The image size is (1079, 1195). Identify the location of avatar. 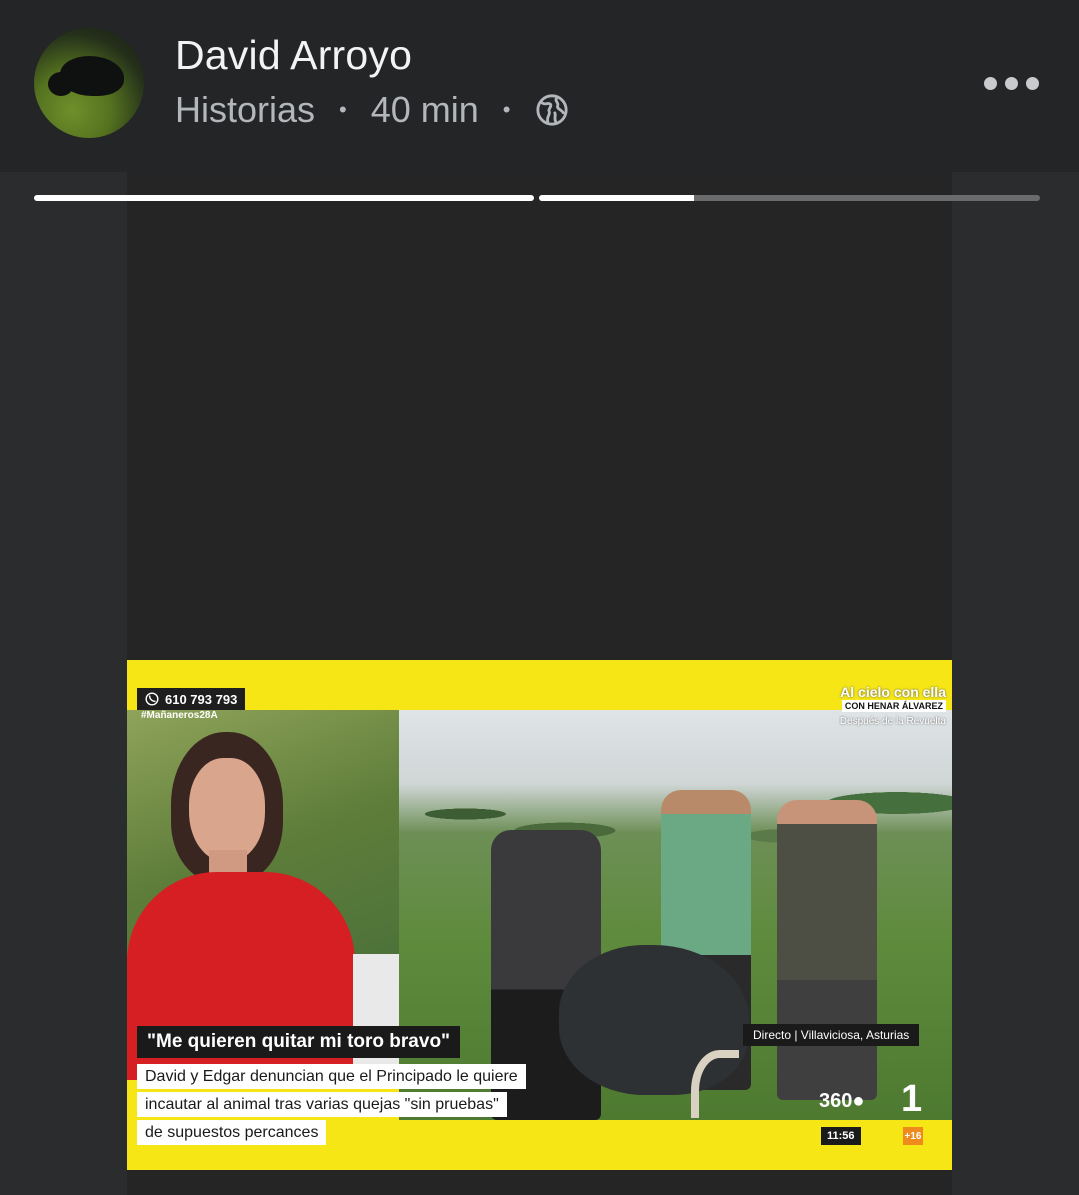
(89, 83).